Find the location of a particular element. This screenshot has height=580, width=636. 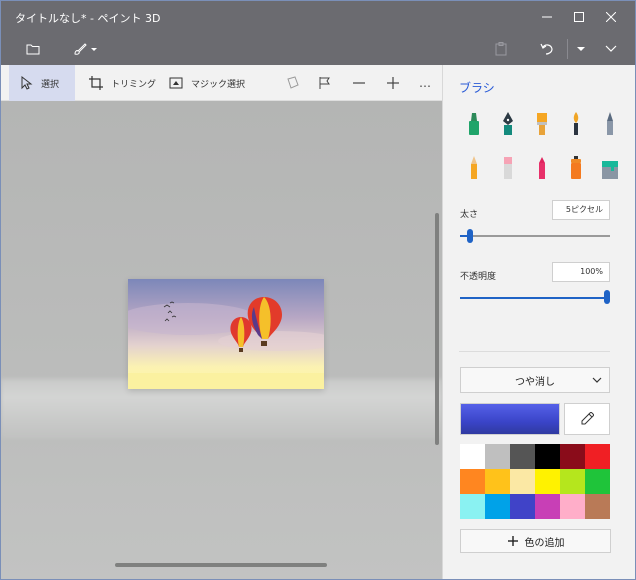

caret-down-icon is located at coordinates (581, 49).